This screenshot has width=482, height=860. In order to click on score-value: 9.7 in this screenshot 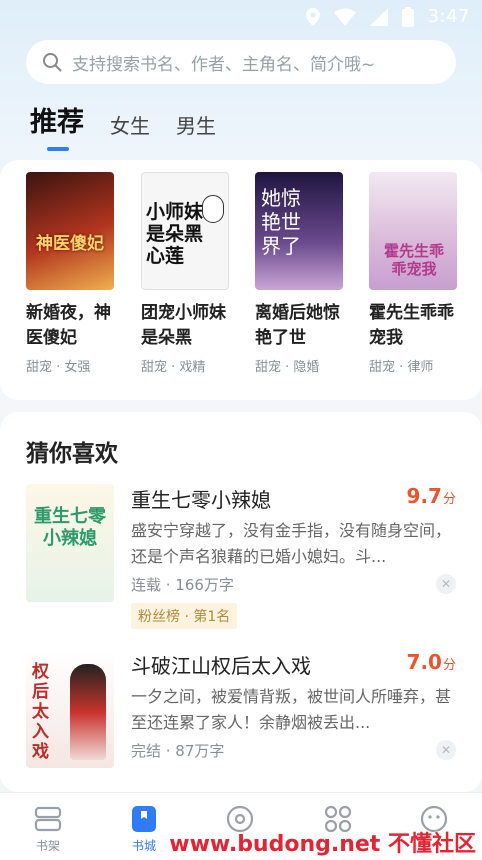, I will do `click(424, 496)`.